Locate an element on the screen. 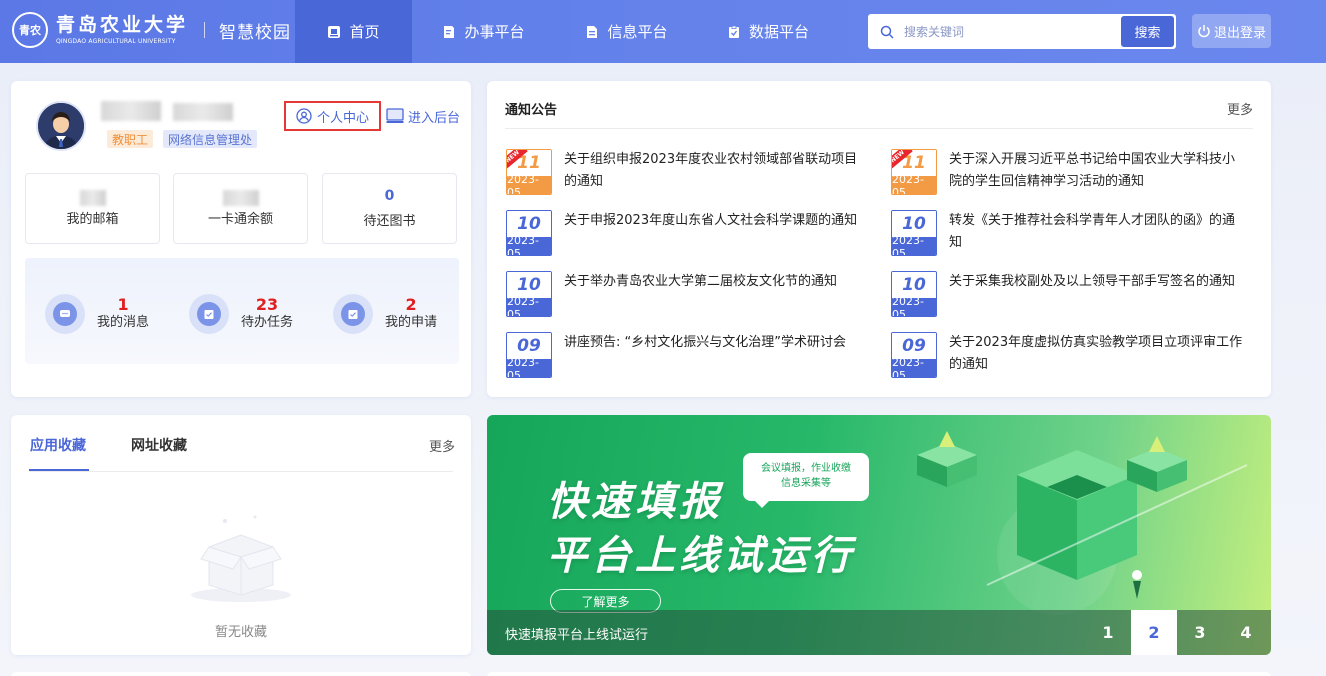 Image resolution: width=1326 pixels, height=676 pixels. admin-entry-label: 进入后台 is located at coordinates (434, 118).